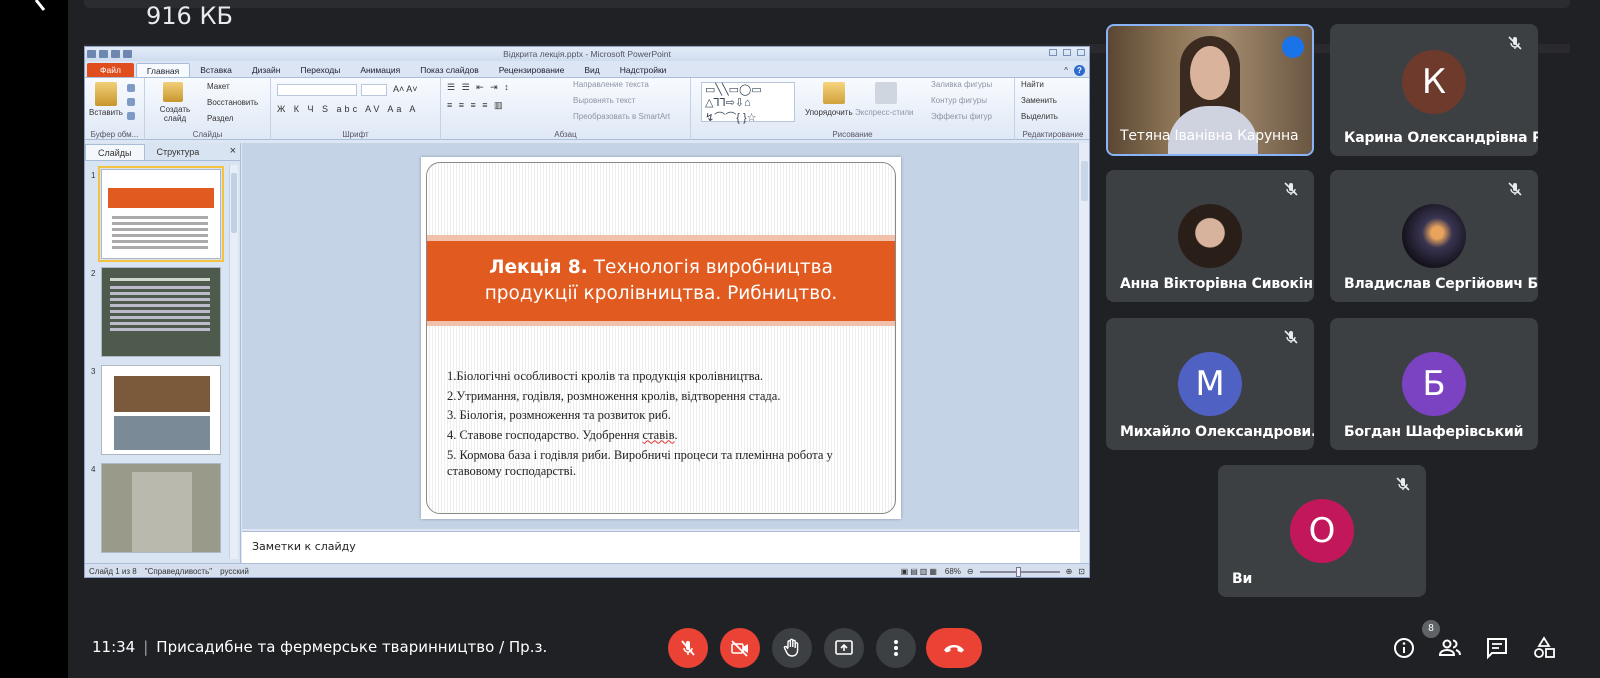  What do you see at coordinates (959, 100) in the screenshot?
I see `shape-outline-button: Контур фигуры` at bounding box center [959, 100].